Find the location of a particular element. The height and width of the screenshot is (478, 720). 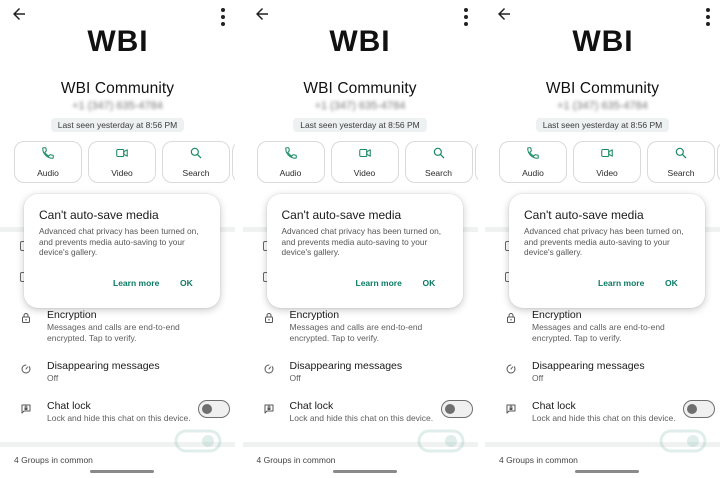

action-label: Video is located at coordinates (122, 173).